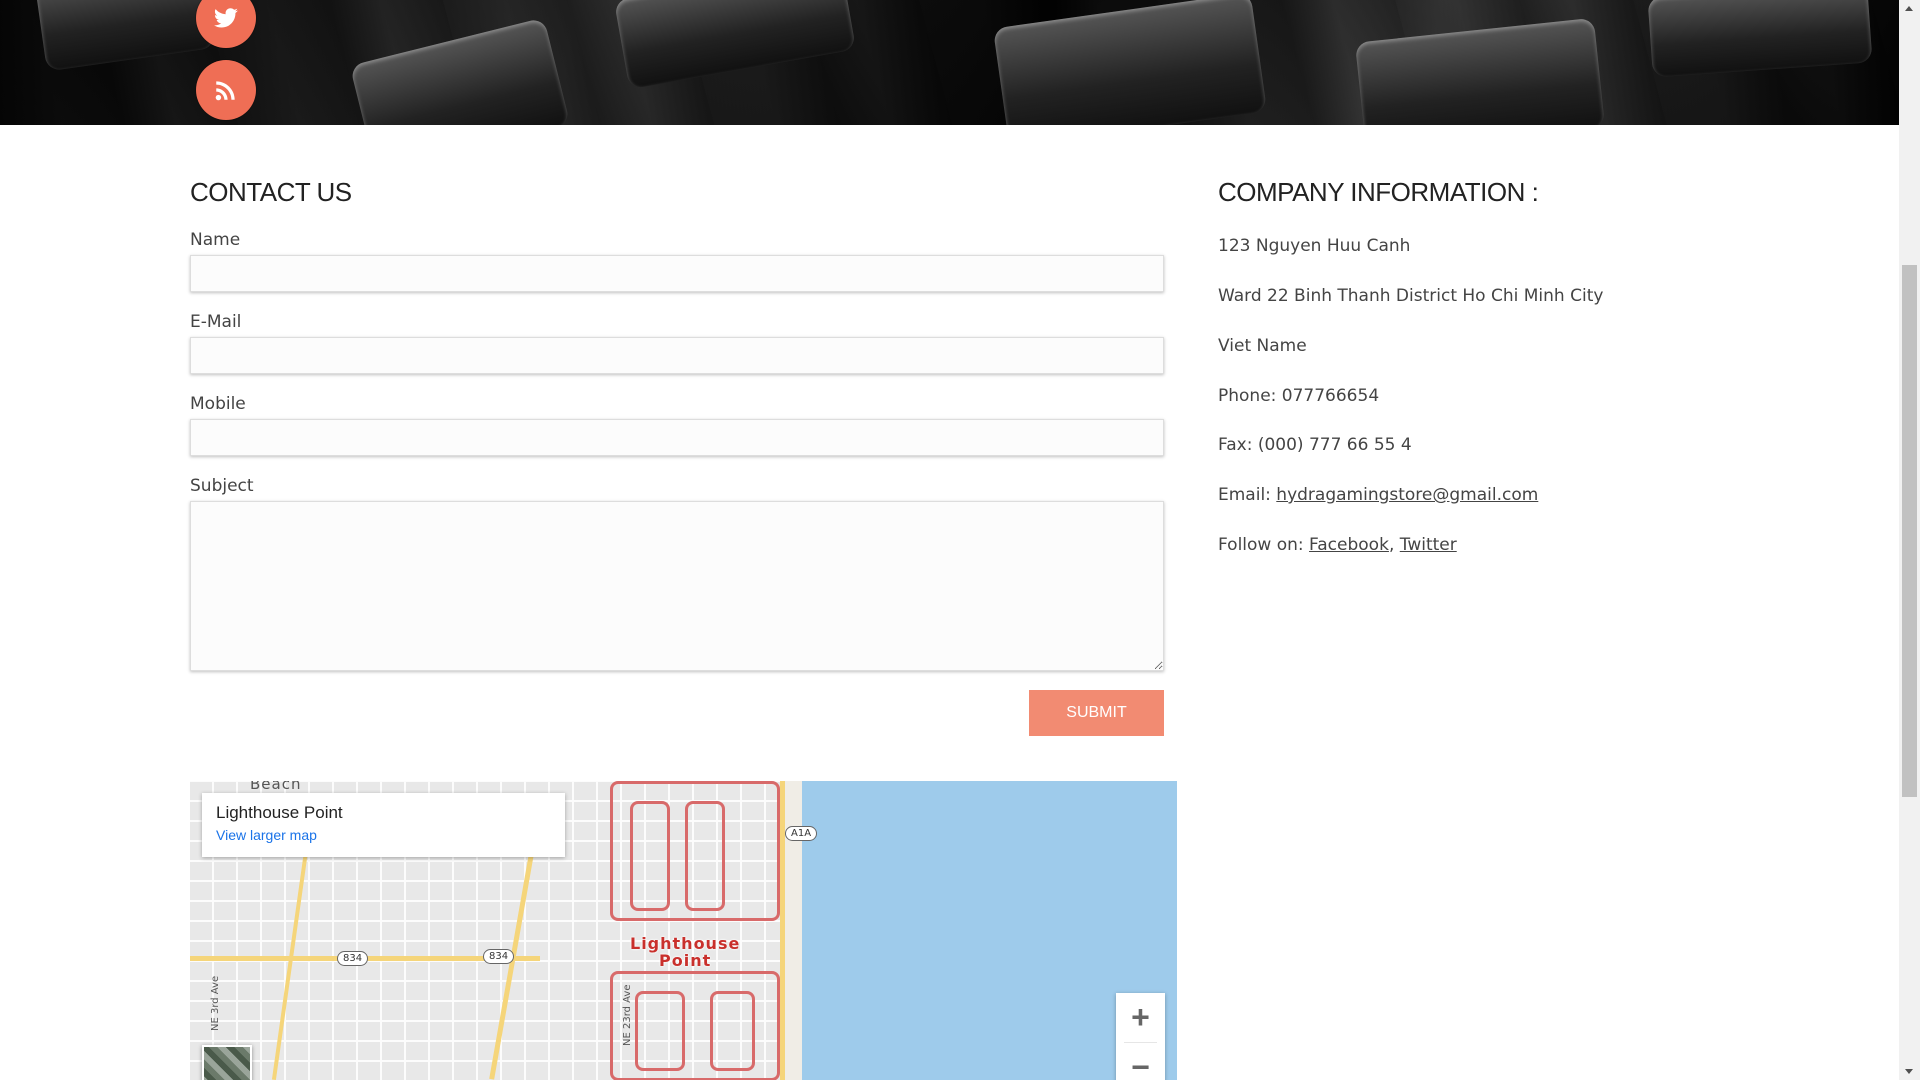  Describe the element at coordinates (1299, 396) in the screenshot. I see `phone-line: Phone: 077766654` at that location.